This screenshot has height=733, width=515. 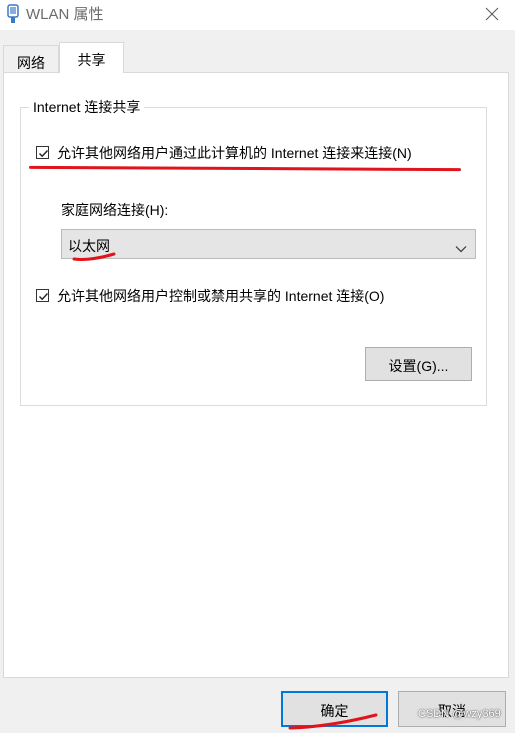 I want to click on close-icon, so click(x=492, y=15).